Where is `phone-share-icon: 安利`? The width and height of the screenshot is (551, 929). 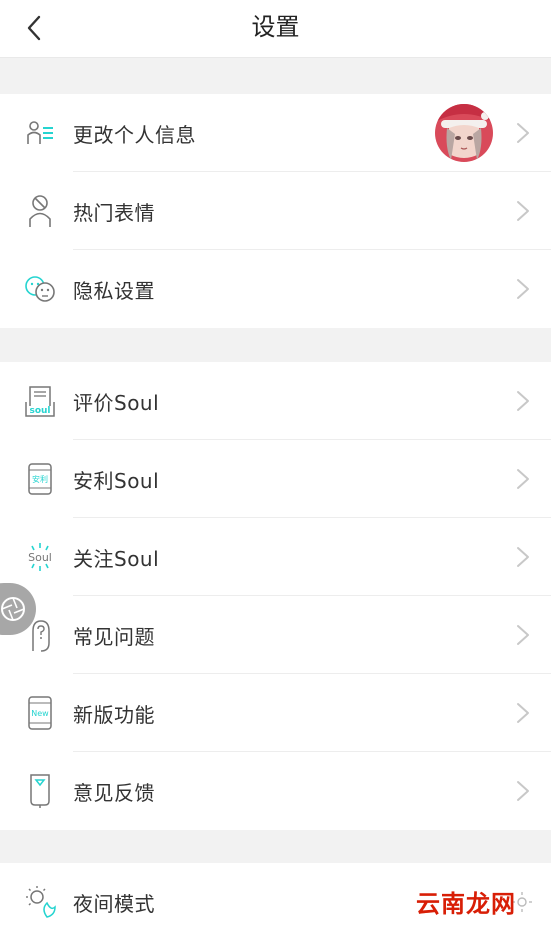 phone-share-icon: 安利 is located at coordinates (40, 479).